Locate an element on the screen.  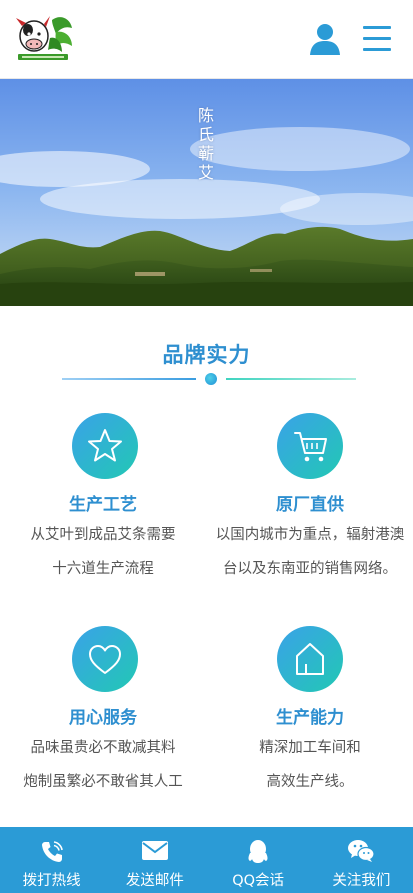
feature-title: 生产能力 is located at coordinates (310, 718).